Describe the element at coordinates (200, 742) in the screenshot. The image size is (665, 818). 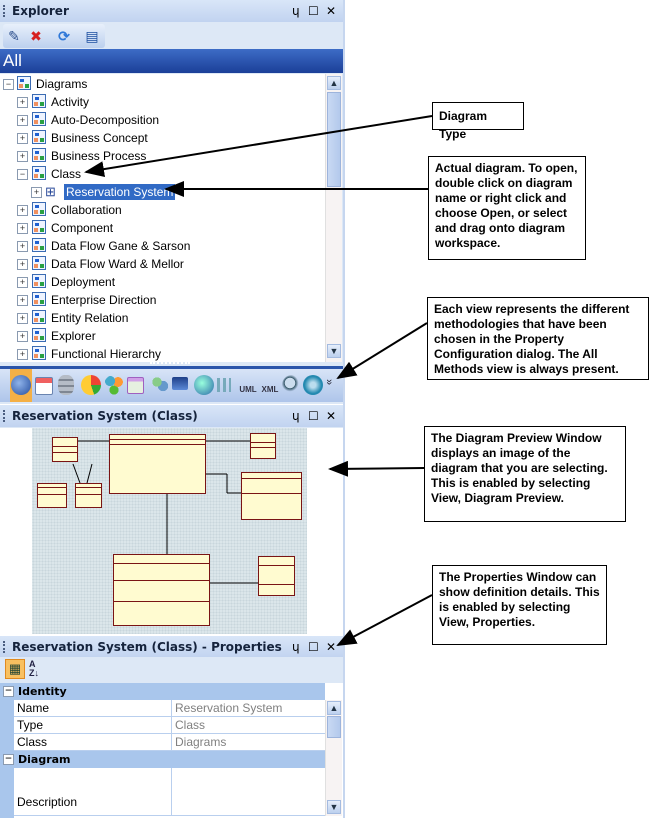
I see `property-value: Diagrams` at that location.